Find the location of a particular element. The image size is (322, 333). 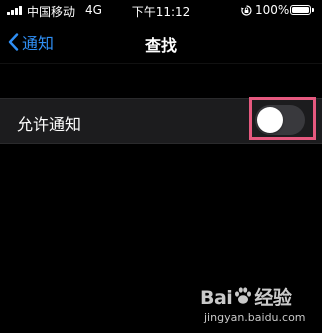

page-title: 查找 is located at coordinates (160, 45).